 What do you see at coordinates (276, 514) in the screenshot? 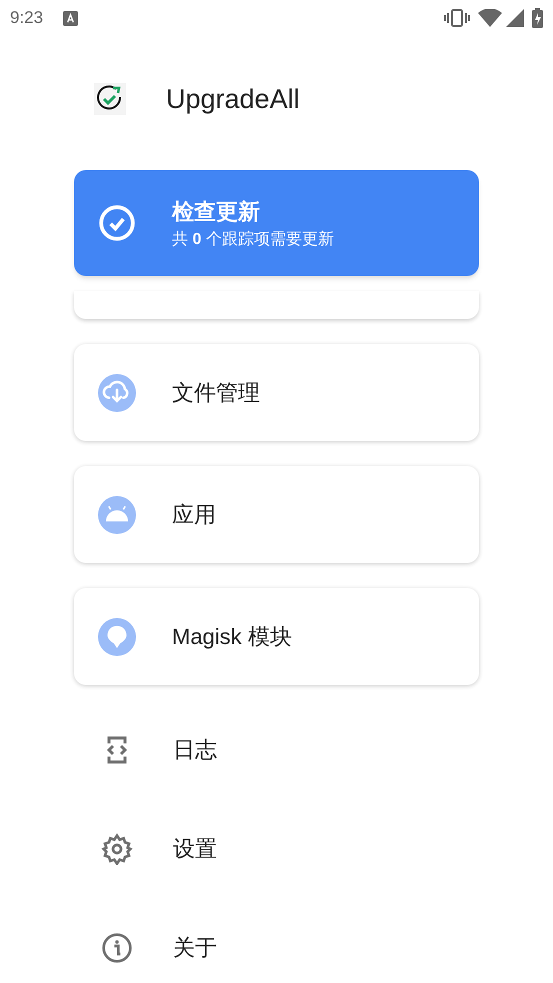
I see `menu-card: 应用` at bounding box center [276, 514].